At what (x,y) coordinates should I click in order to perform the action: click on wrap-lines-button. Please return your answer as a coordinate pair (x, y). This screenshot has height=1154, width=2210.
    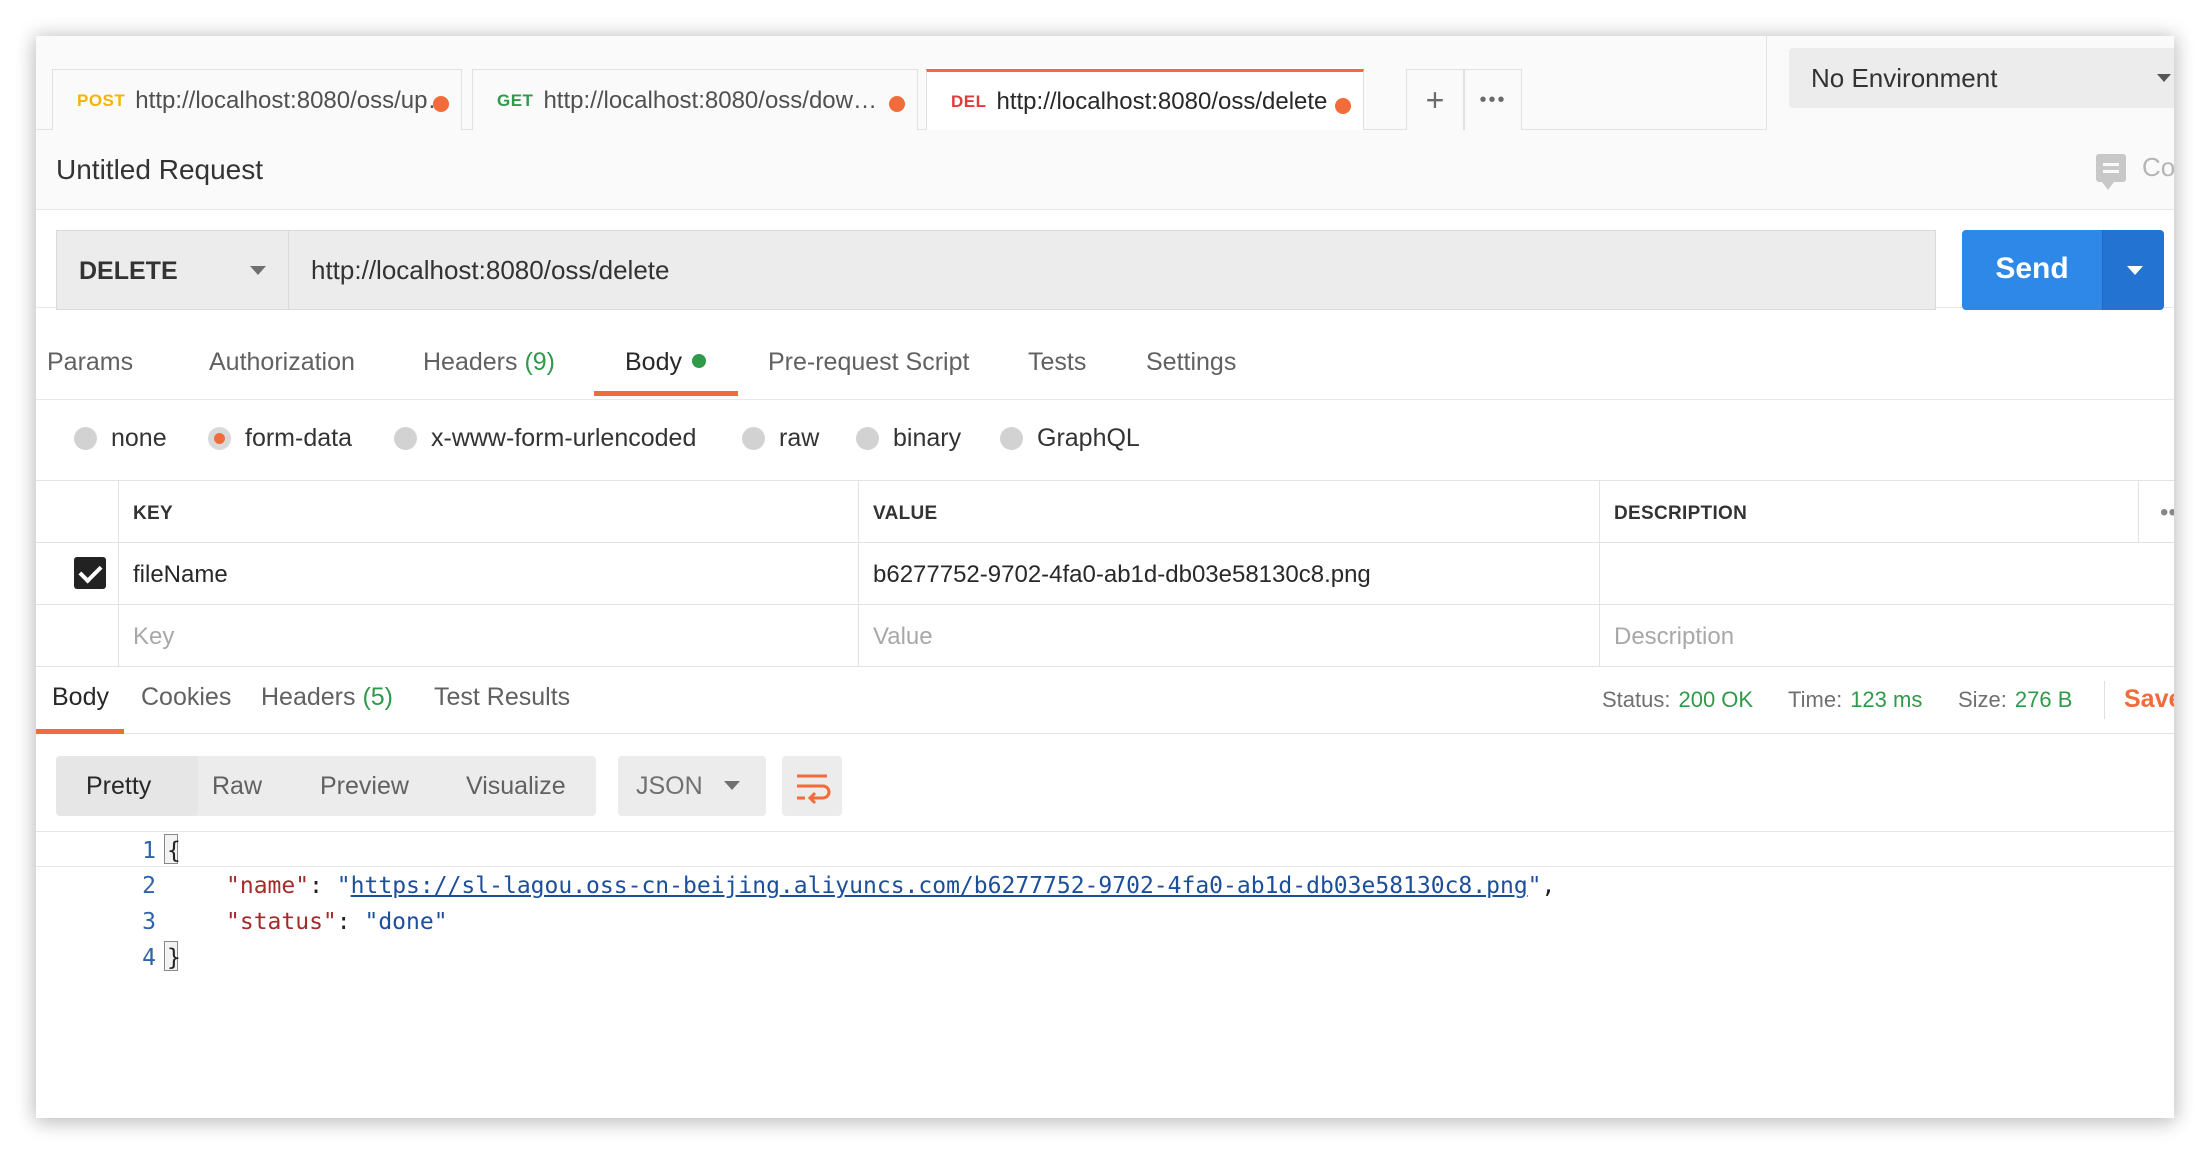
    Looking at the image, I should click on (812, 786).